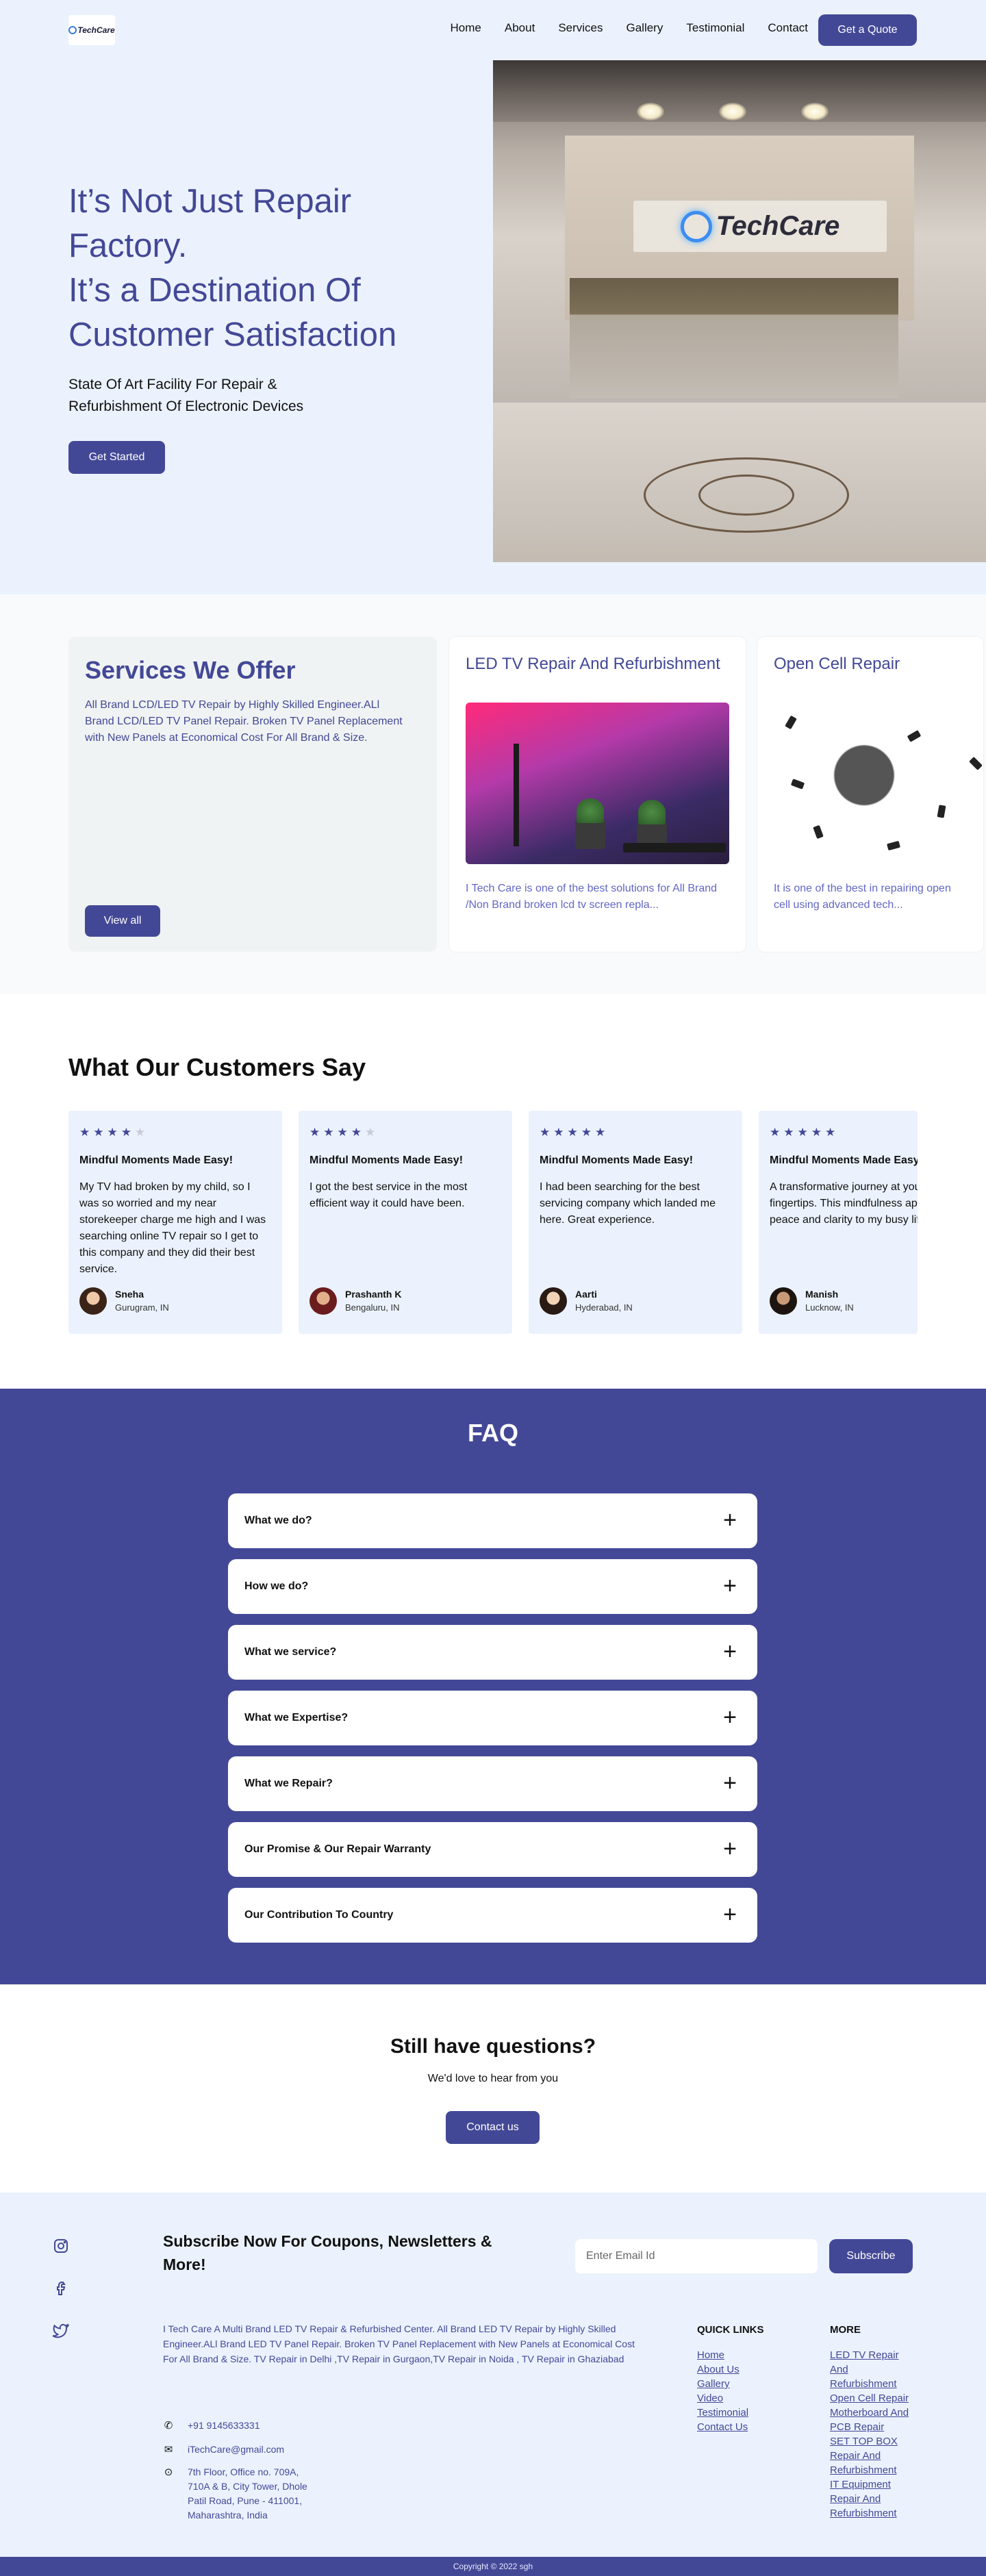 This screenshot has width=986, height=2576. I want to click on location-pin-icon: ⊙, so click(168, 2472).